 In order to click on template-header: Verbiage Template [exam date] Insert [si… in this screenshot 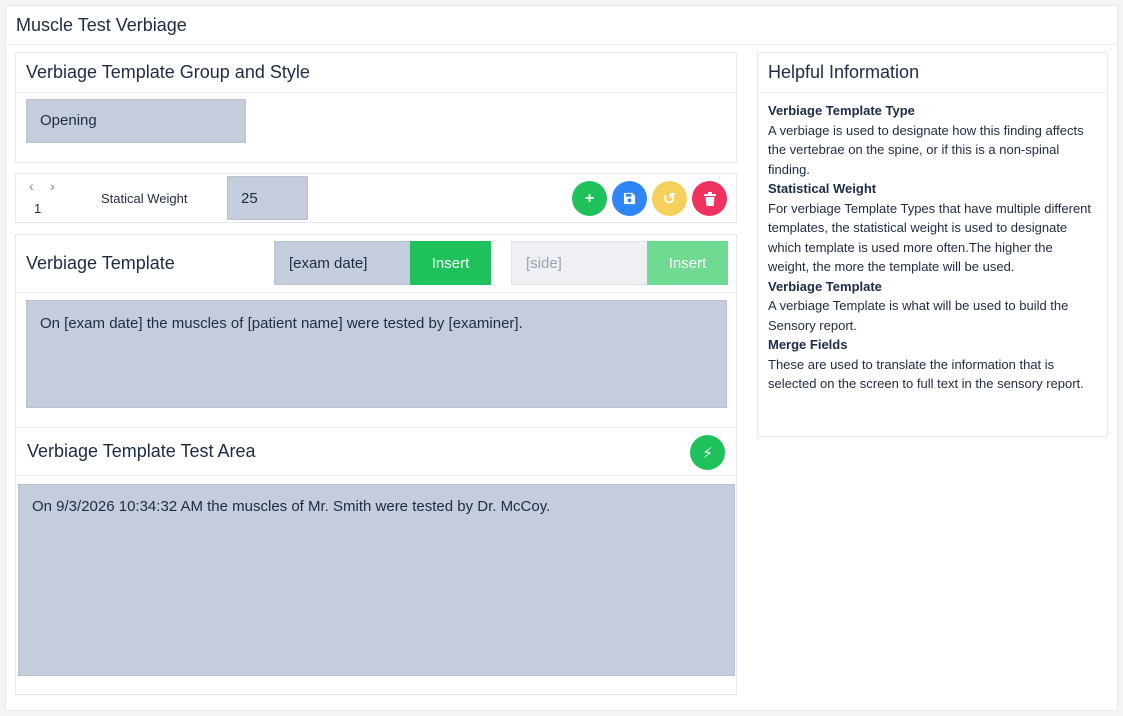, I will do `click(376, 264)`.